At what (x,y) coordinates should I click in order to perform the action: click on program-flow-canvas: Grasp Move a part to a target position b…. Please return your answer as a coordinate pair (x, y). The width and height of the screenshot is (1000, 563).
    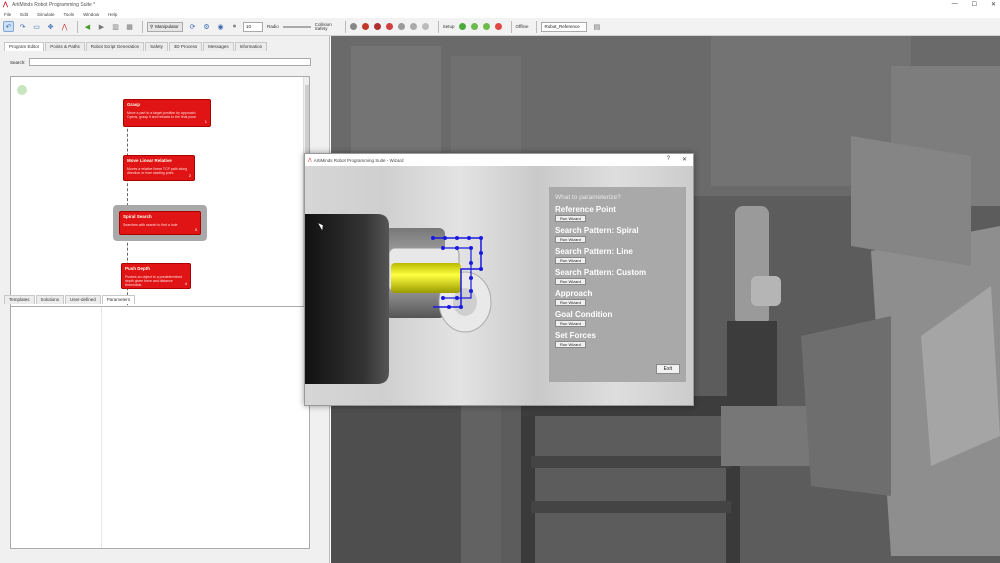
    Looking at the image, I should click on (160, 200).